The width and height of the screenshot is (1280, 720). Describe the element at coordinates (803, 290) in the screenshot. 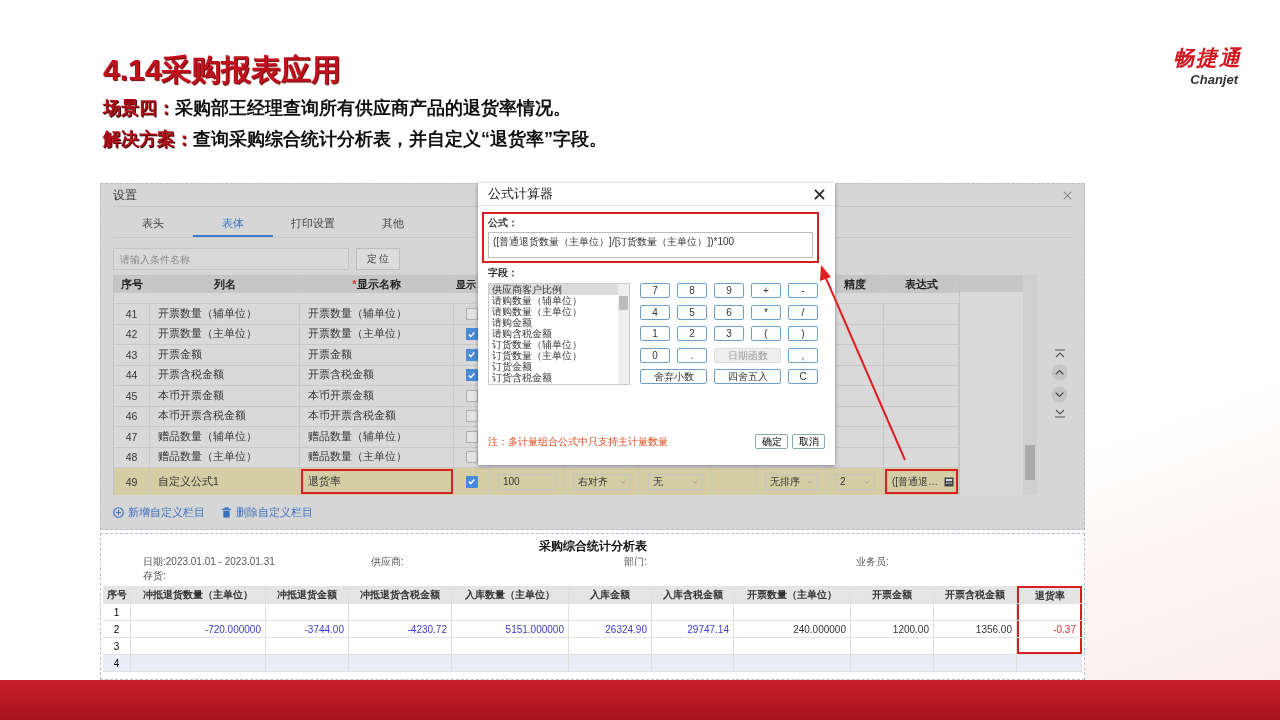

I see `calculator-key: -` at that location.